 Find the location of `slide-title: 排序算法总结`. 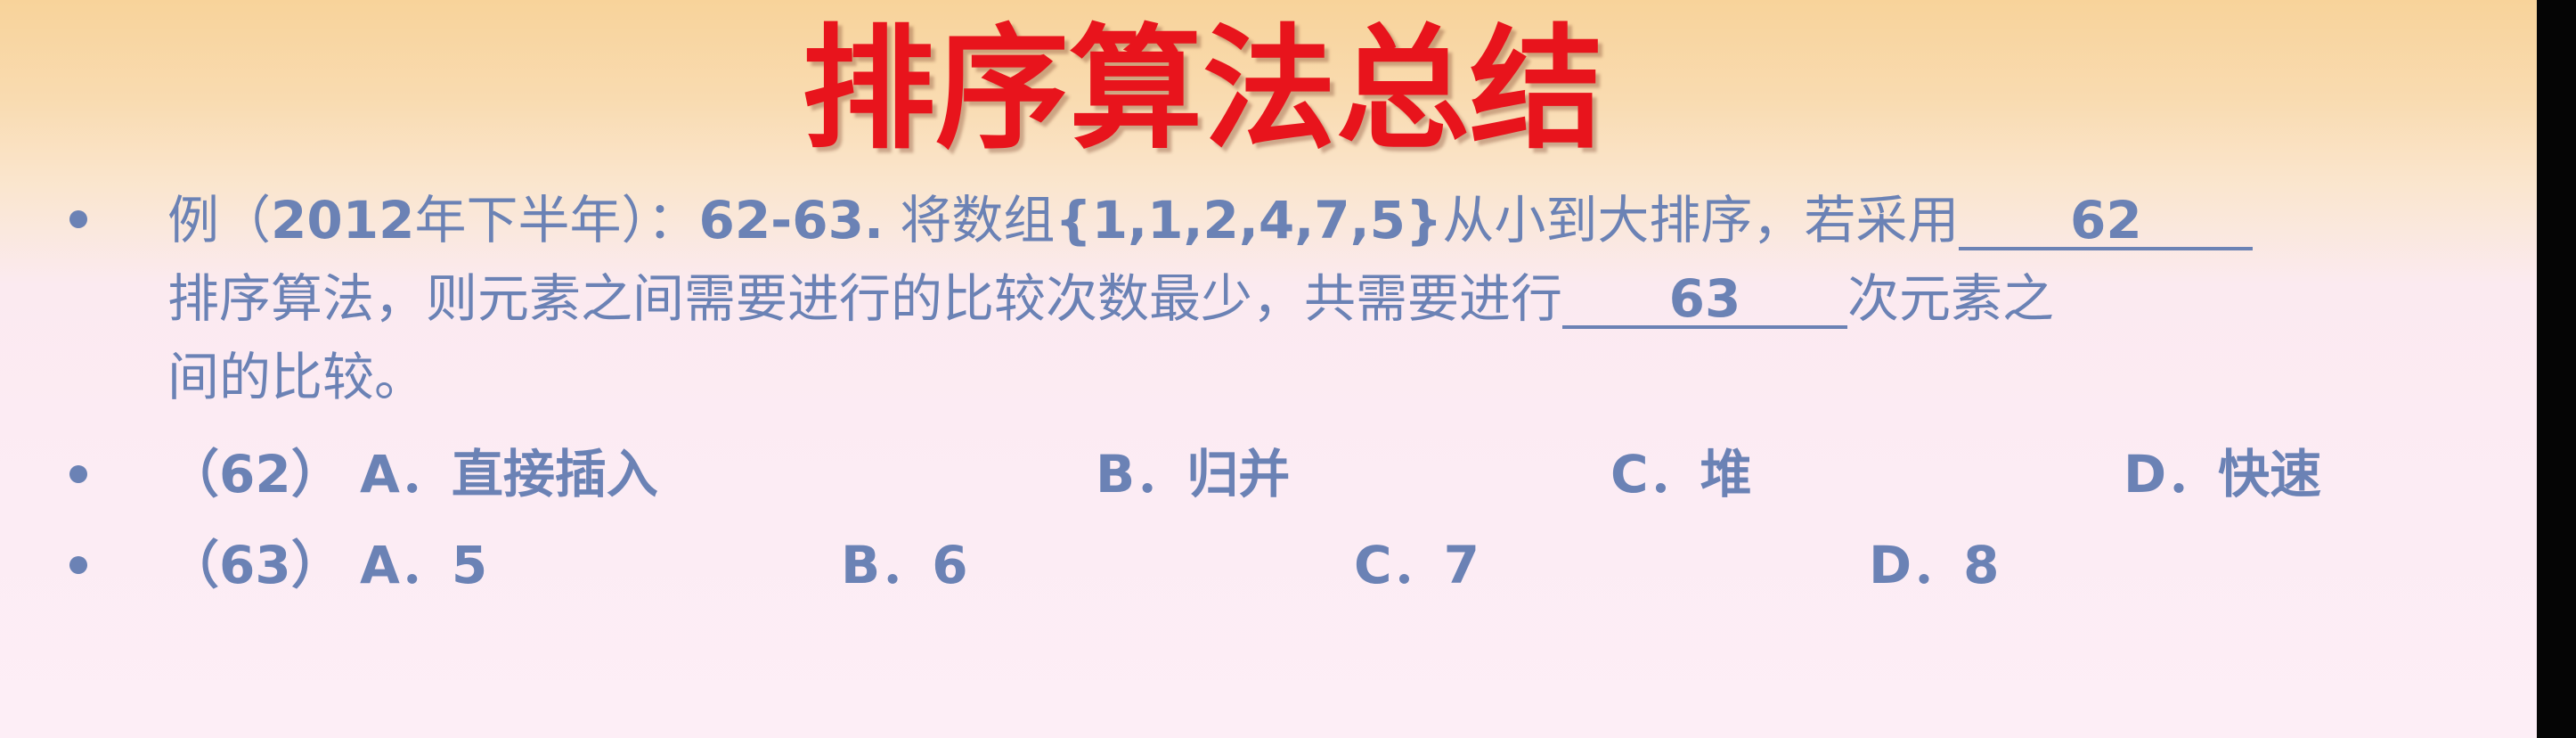

slide-title: 排序算法总结 is located at coordinates (1202, 89).